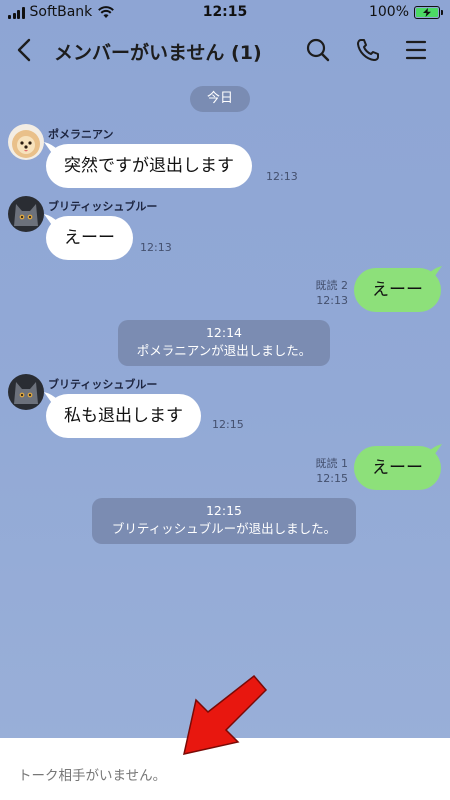 The width and height of the screenshot is (450, 800). I want to click on sender-name: ポメラニアン, so click(81, 134).